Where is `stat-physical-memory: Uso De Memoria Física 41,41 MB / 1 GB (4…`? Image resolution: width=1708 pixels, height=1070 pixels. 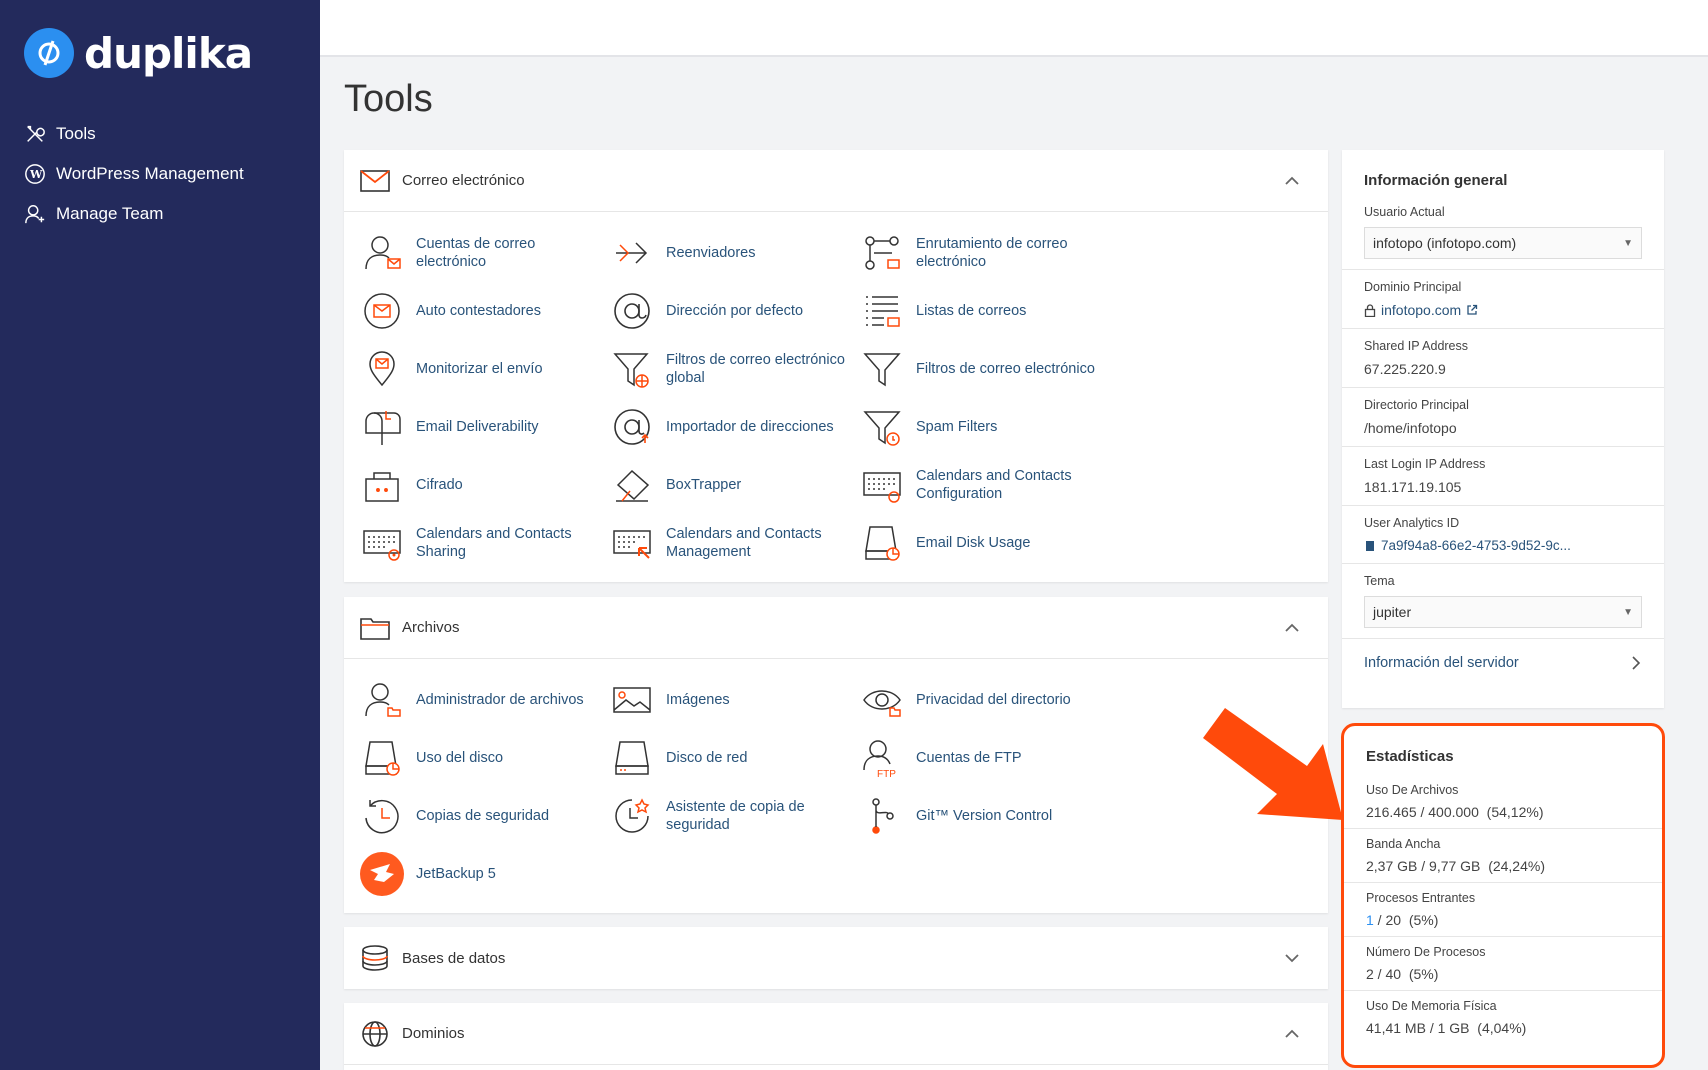 stat-physical-memory: Uso De Memoria Física 41,41 MB / 1 GB (4… is located at coordinates (1503, 1017).